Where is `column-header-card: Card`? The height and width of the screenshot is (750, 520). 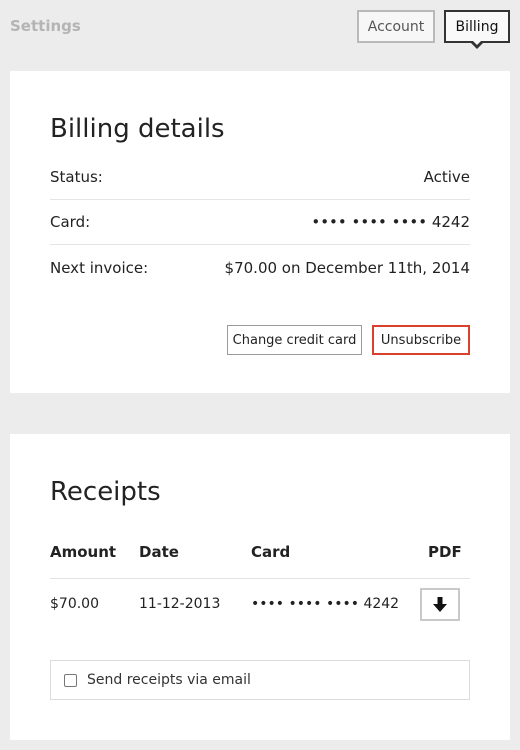 column-header-card: Card is located at coordinates (271, 552).